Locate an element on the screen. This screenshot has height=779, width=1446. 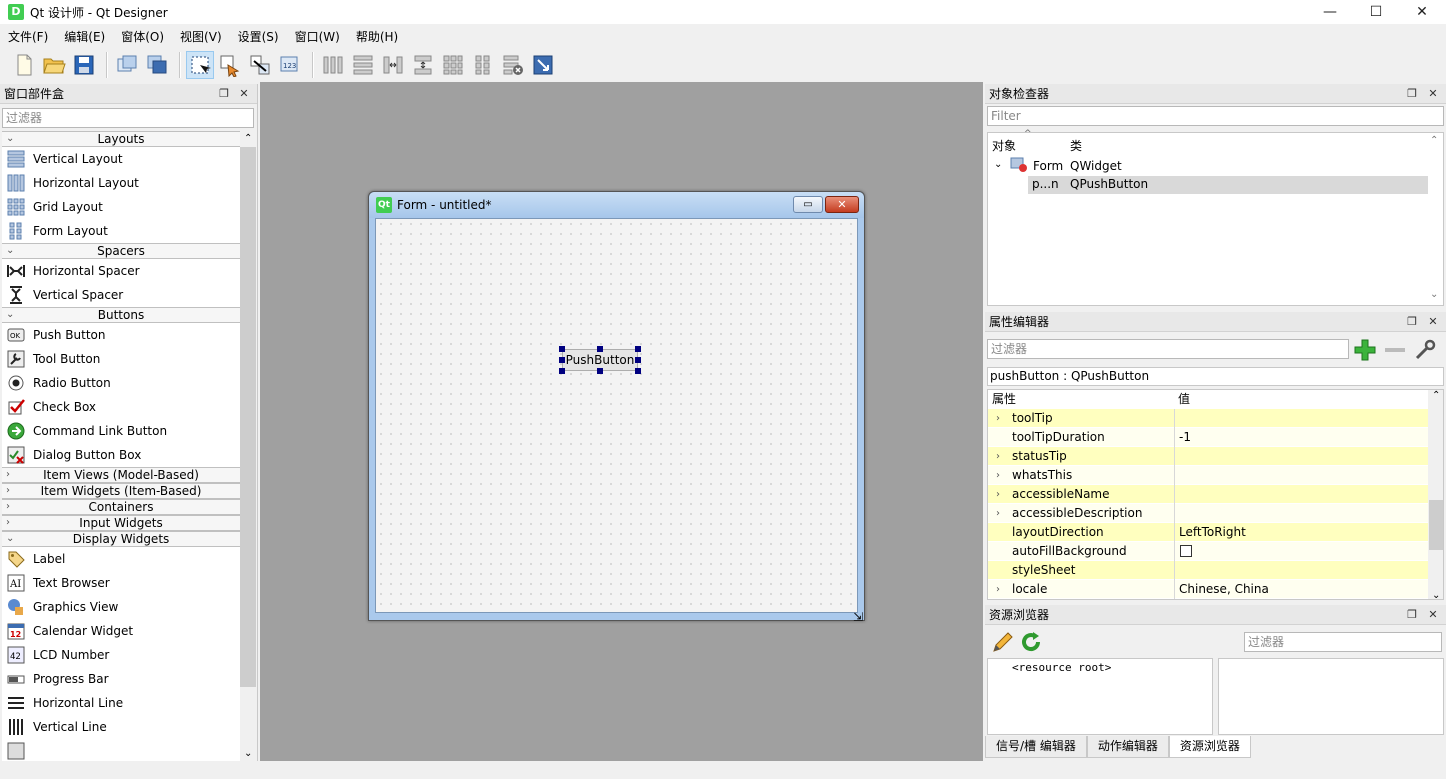
property-row: toolTipDuration -1 is located at coordinates (1208, 437).